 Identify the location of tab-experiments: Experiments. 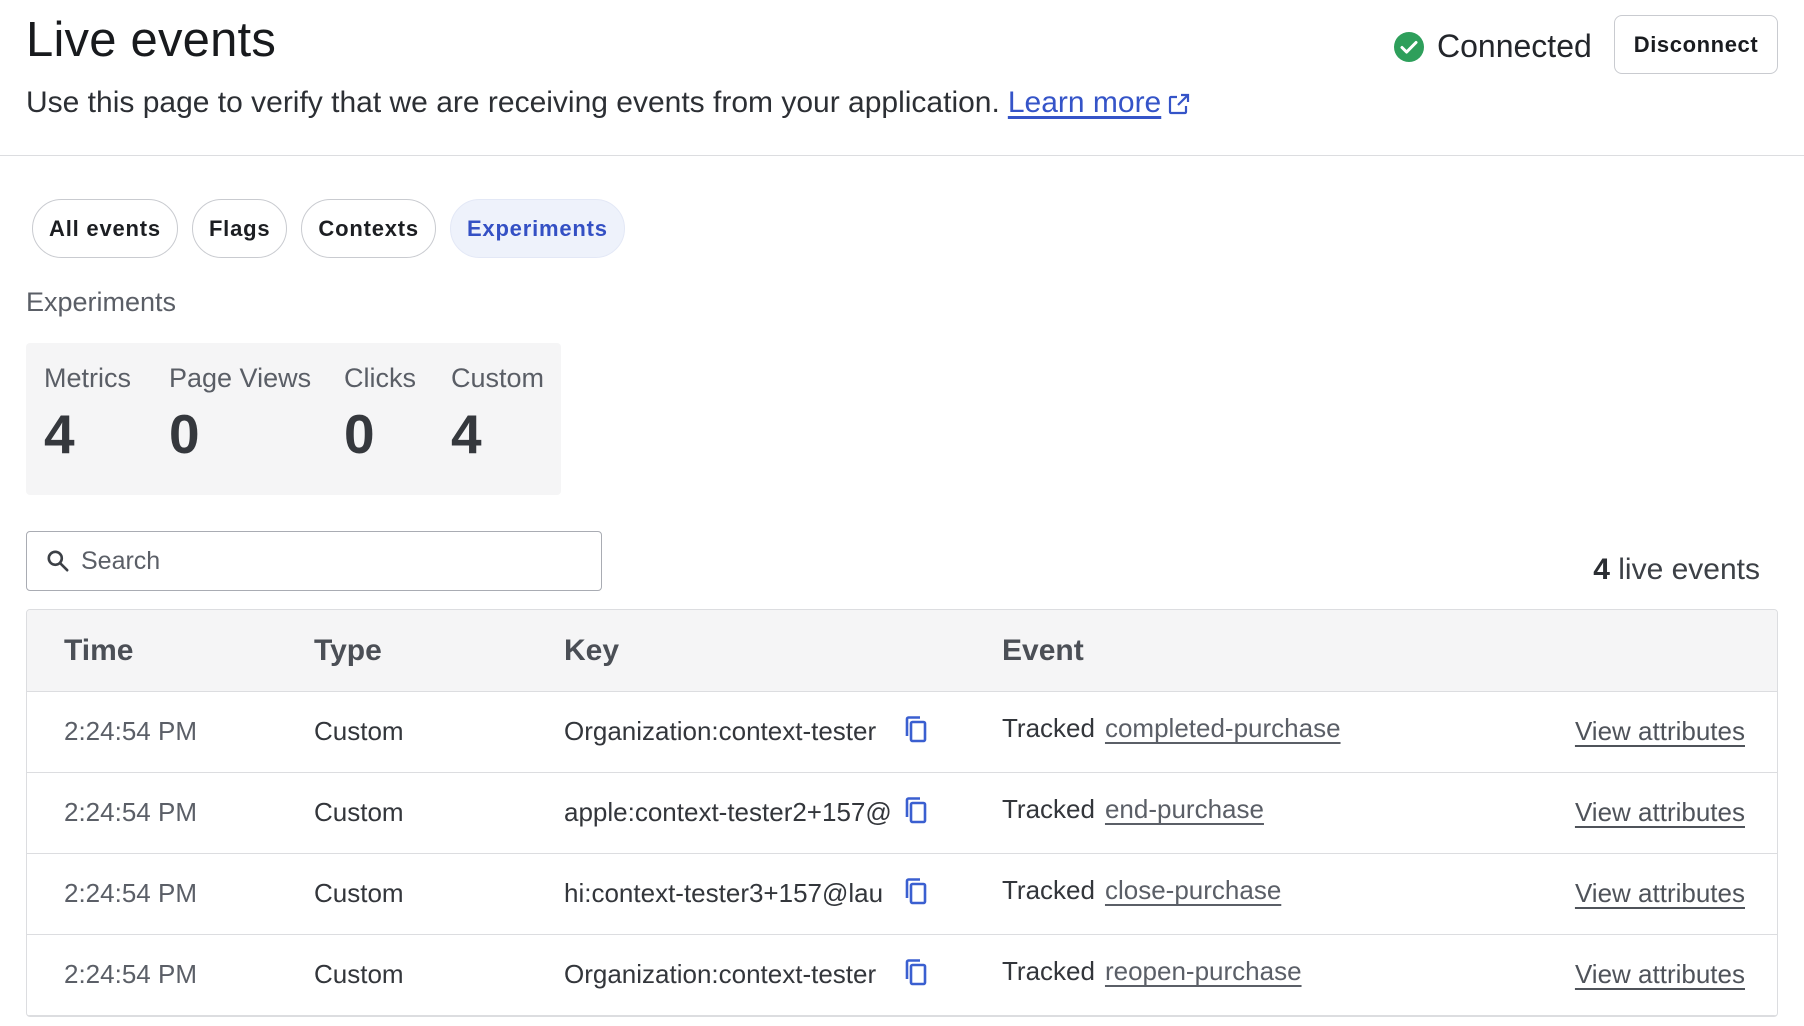
(537, 228).